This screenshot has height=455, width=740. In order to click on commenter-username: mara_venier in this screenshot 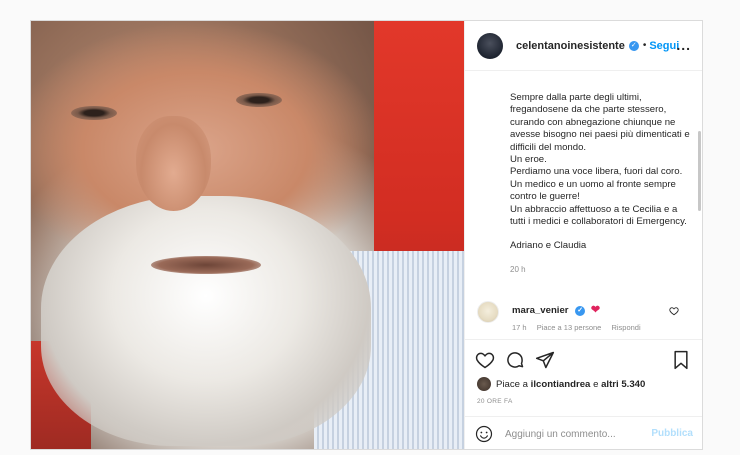, I will do `click(540, 310)`.